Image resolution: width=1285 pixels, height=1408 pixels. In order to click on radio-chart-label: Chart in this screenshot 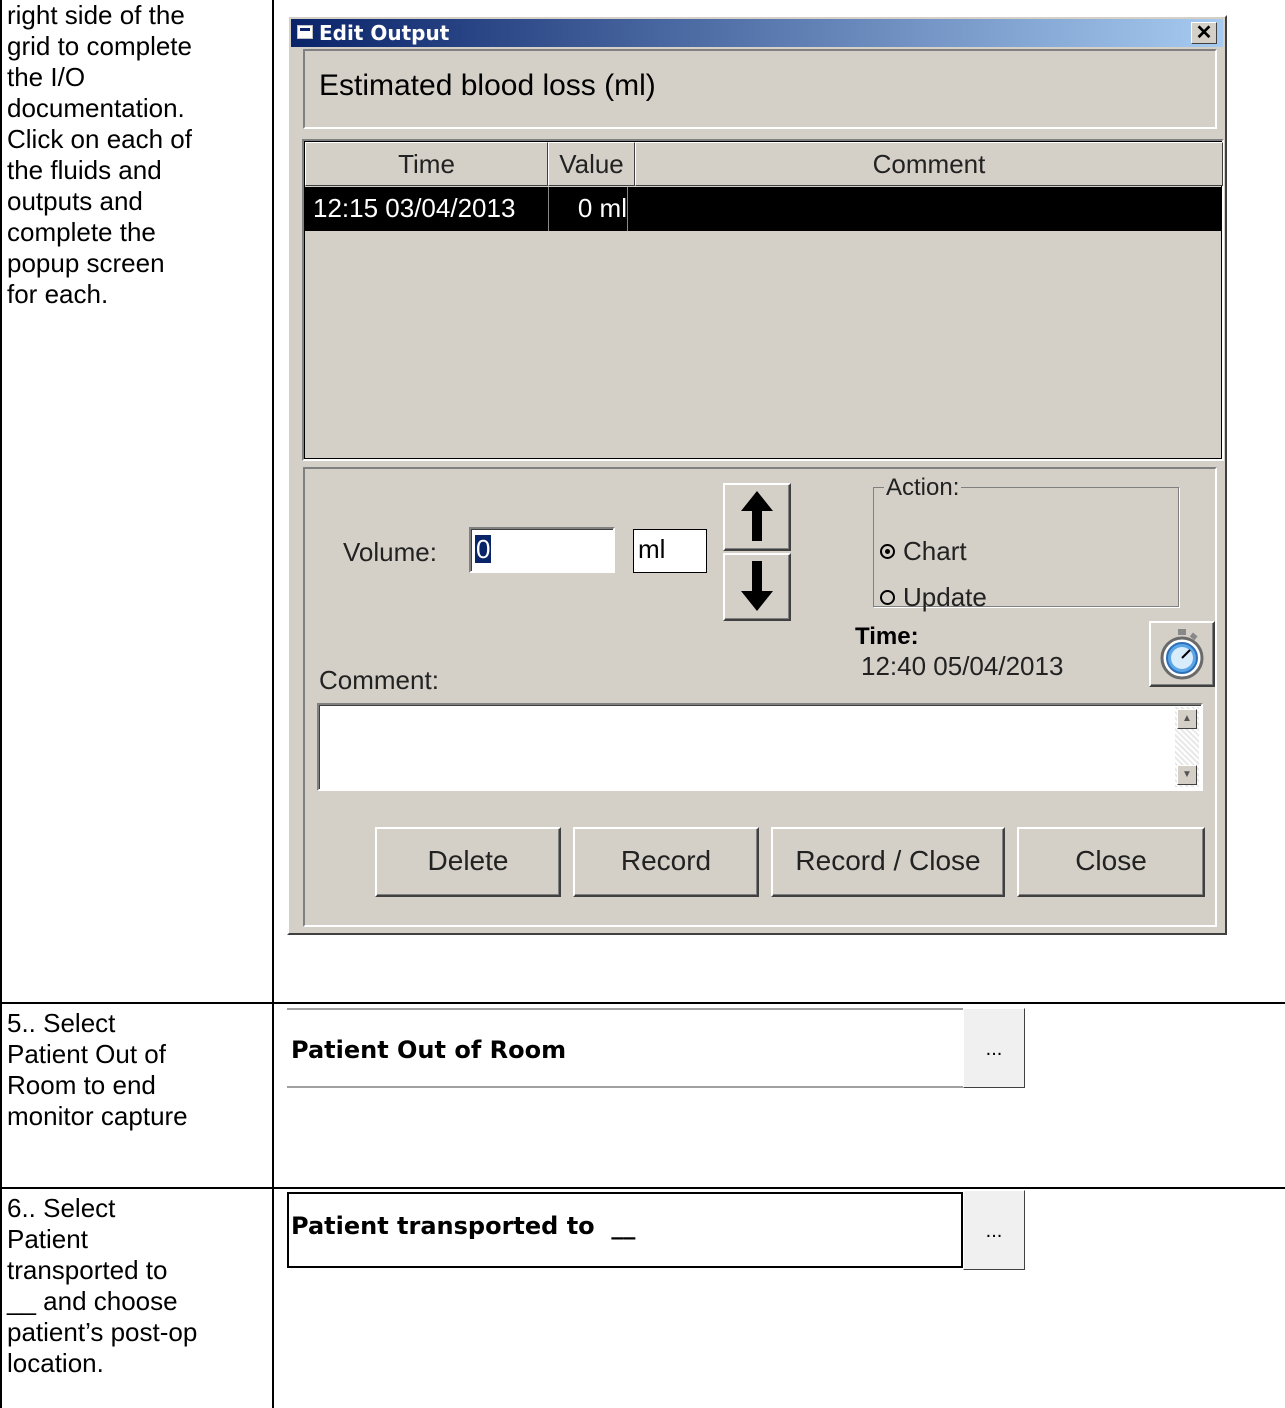, I will do `click(935, 551)`.